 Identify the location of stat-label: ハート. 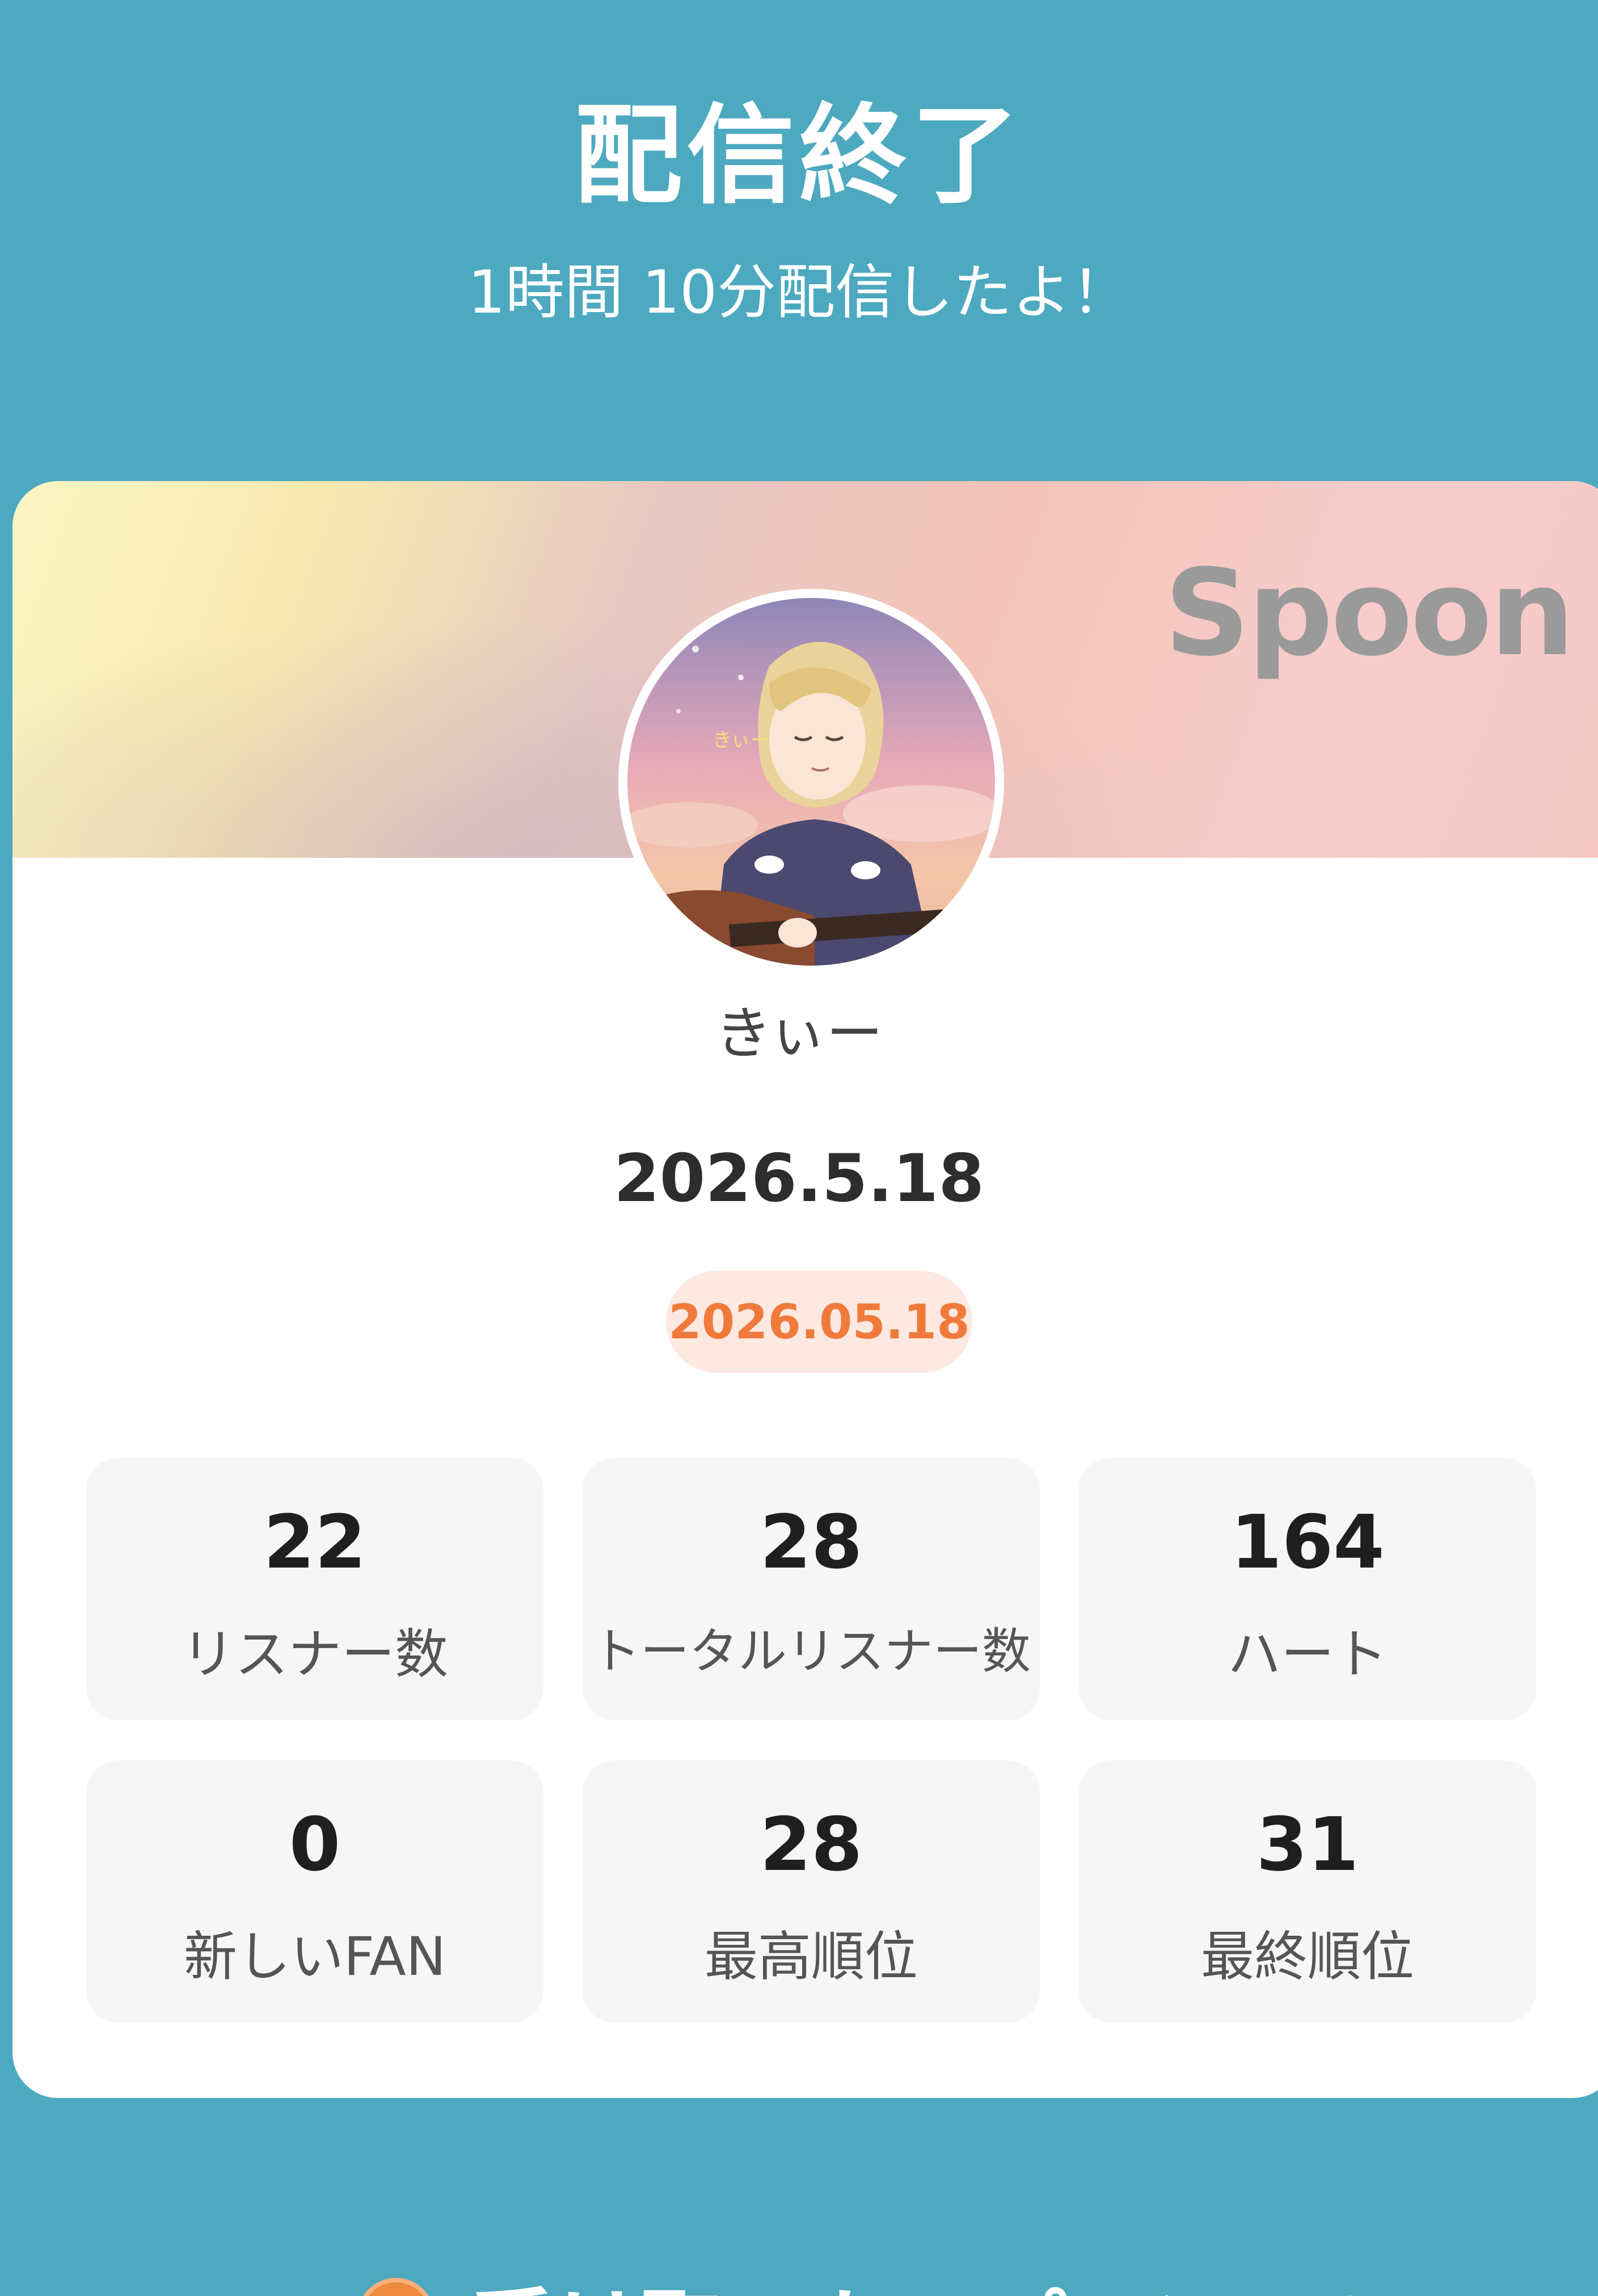
(1307, 1655).